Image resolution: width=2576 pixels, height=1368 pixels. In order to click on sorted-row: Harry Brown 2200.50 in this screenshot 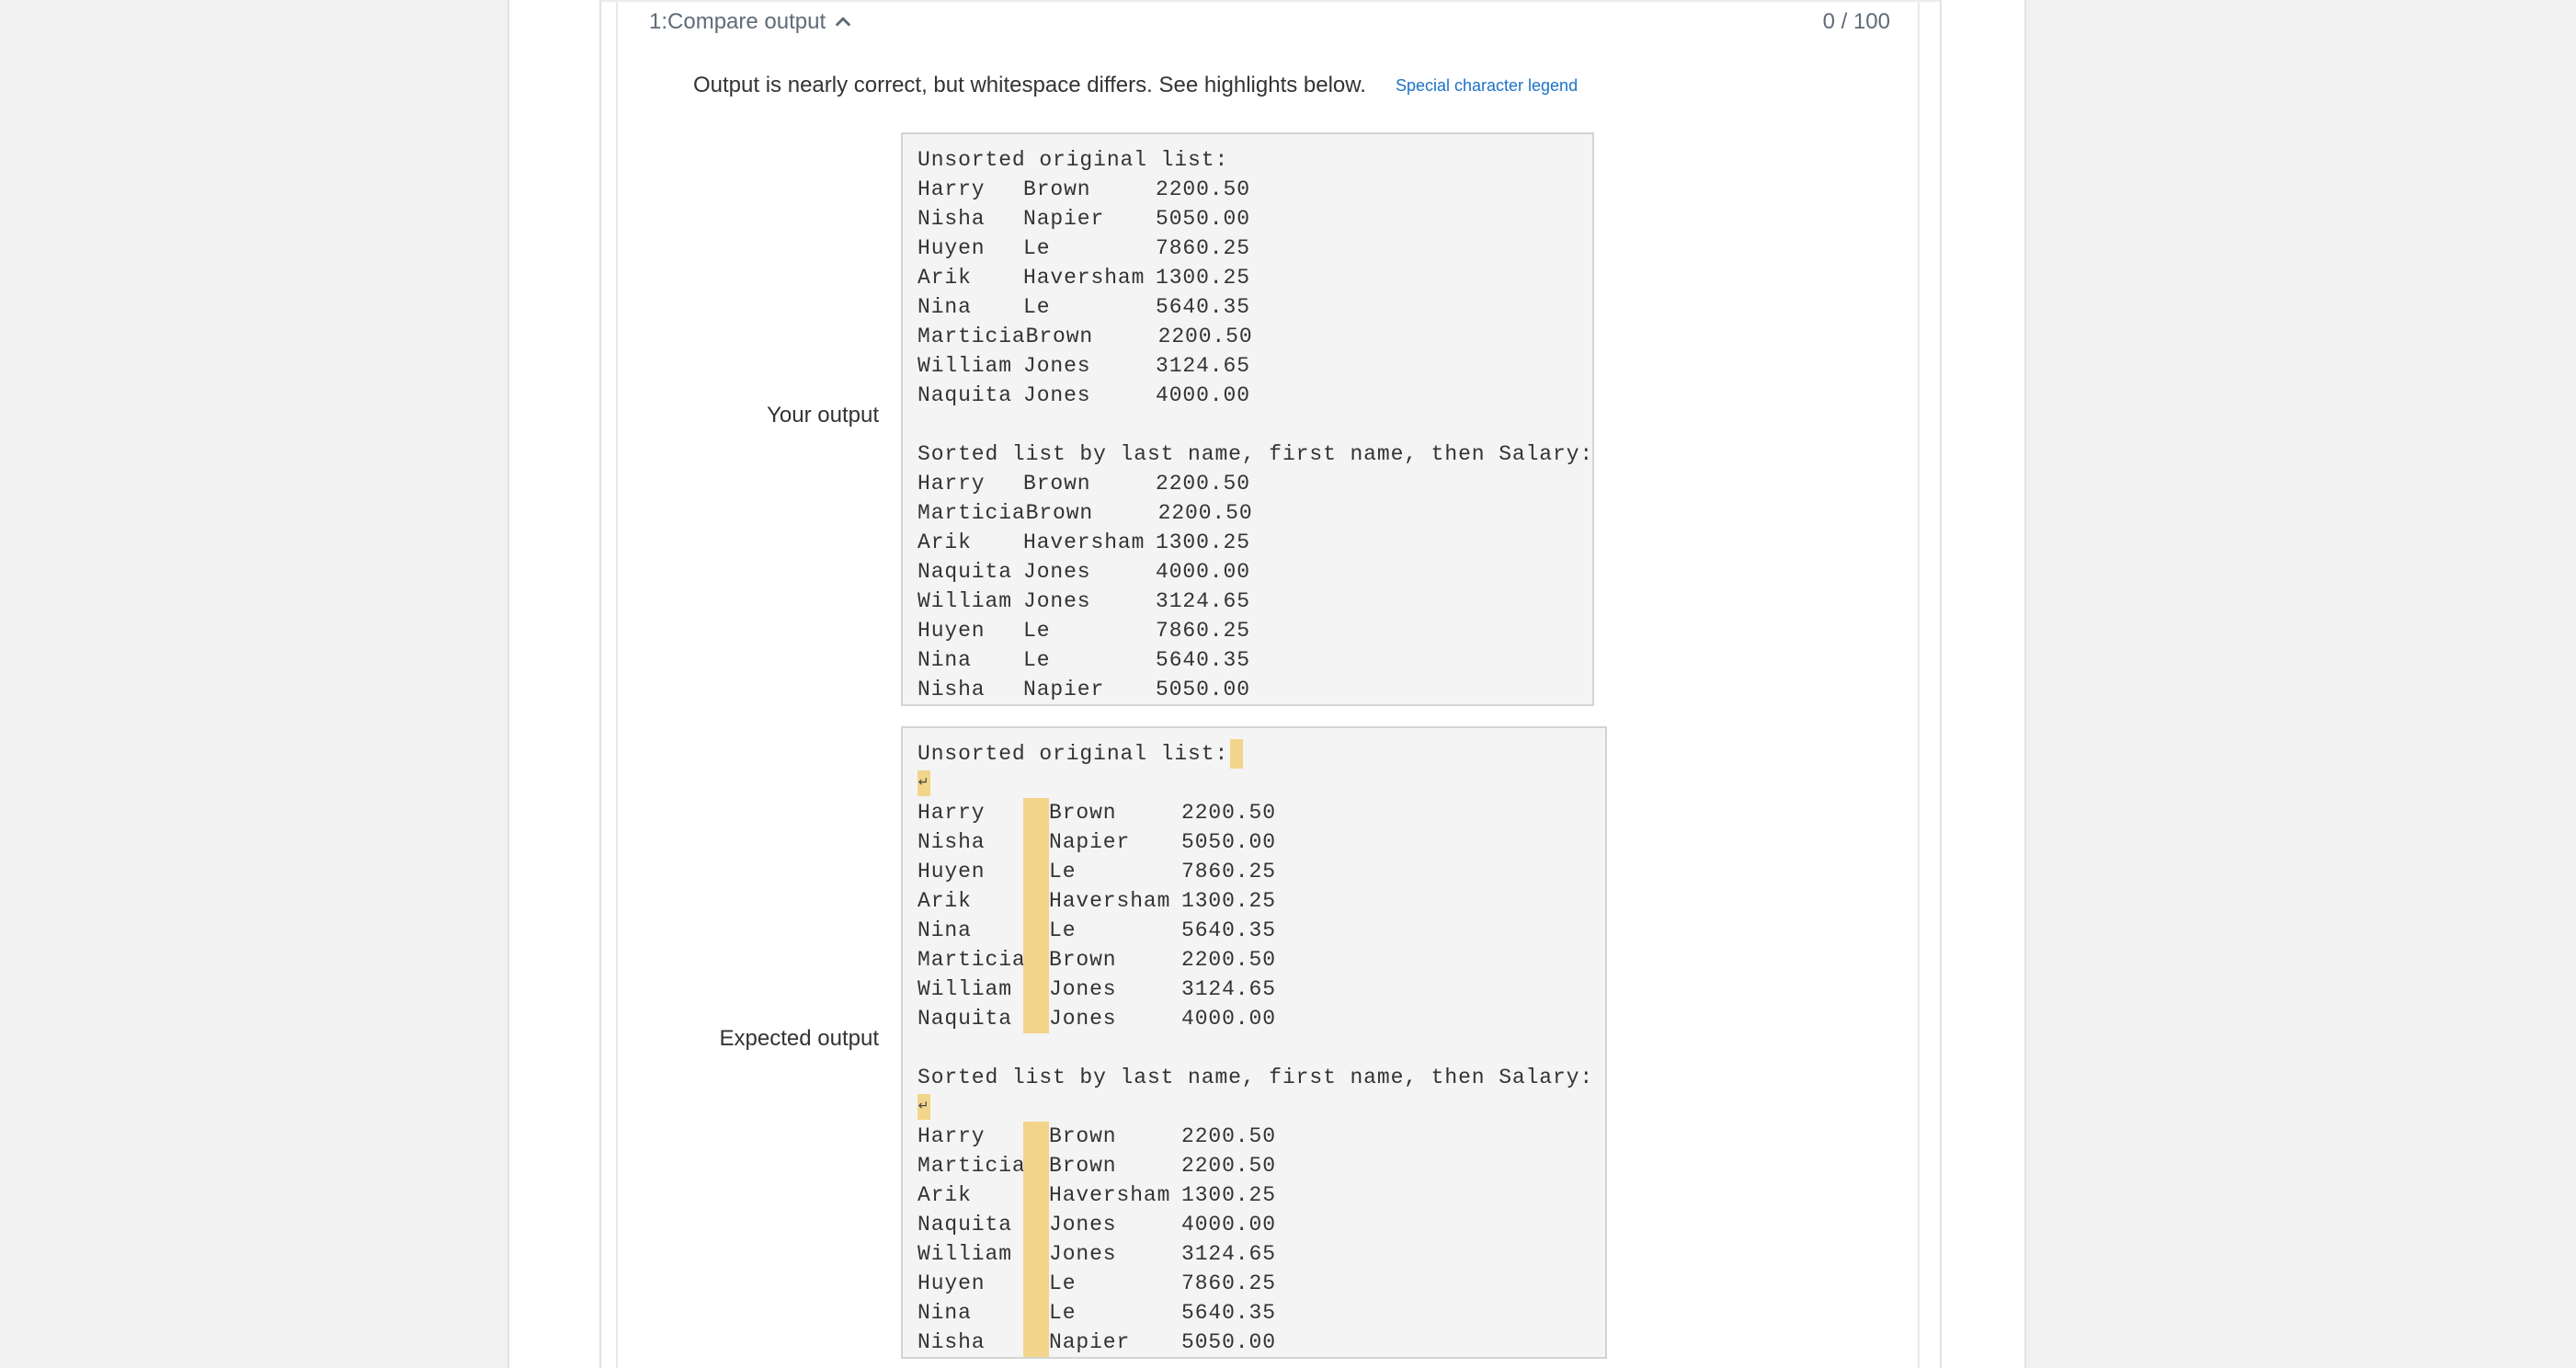, I will do `click(1254, 1136)`.